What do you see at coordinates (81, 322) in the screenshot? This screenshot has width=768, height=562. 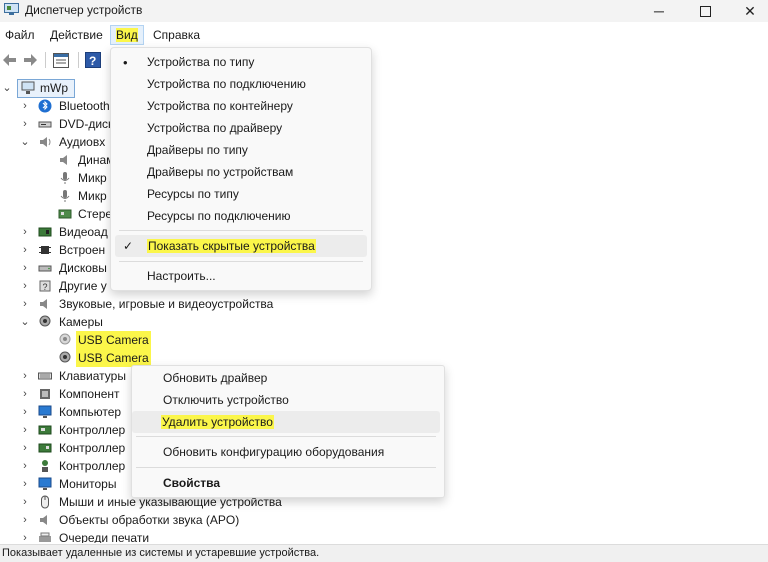 I see `tree-item-label: Камеры` at bounding box center [81, 322].